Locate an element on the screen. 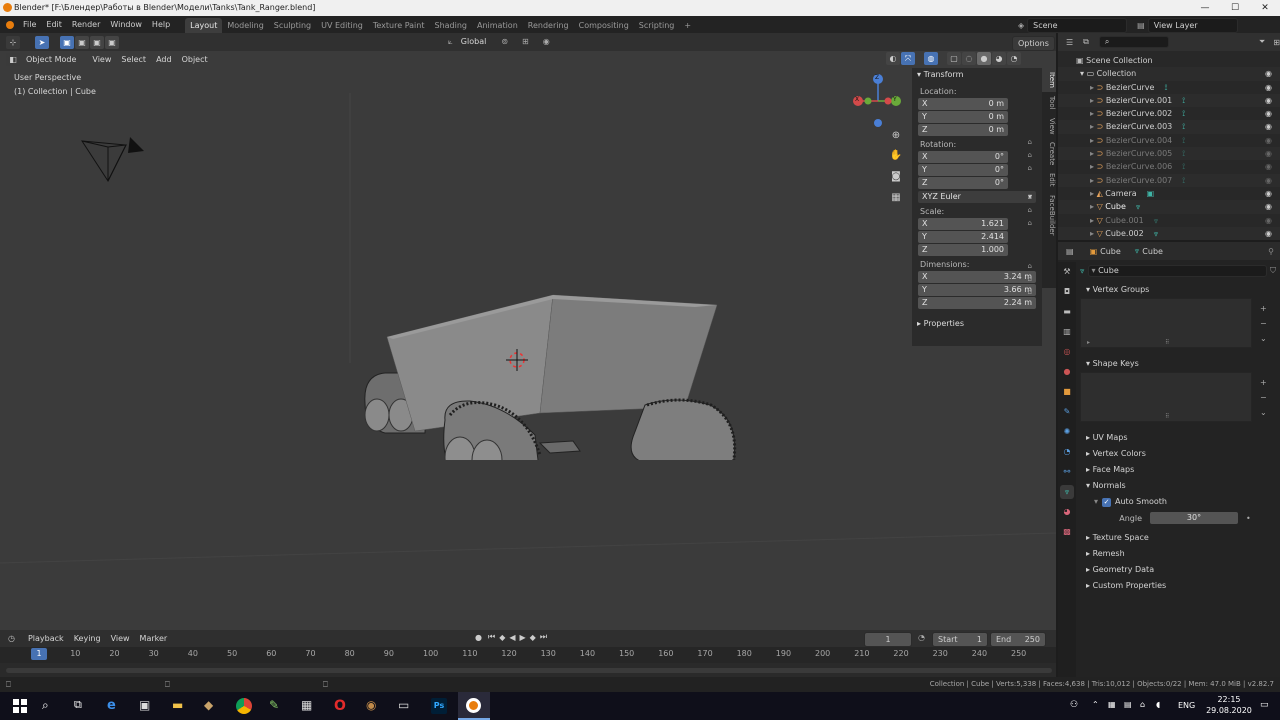  face-maps-header: ▸ Face Maps is located at coordinates (1178, 470).